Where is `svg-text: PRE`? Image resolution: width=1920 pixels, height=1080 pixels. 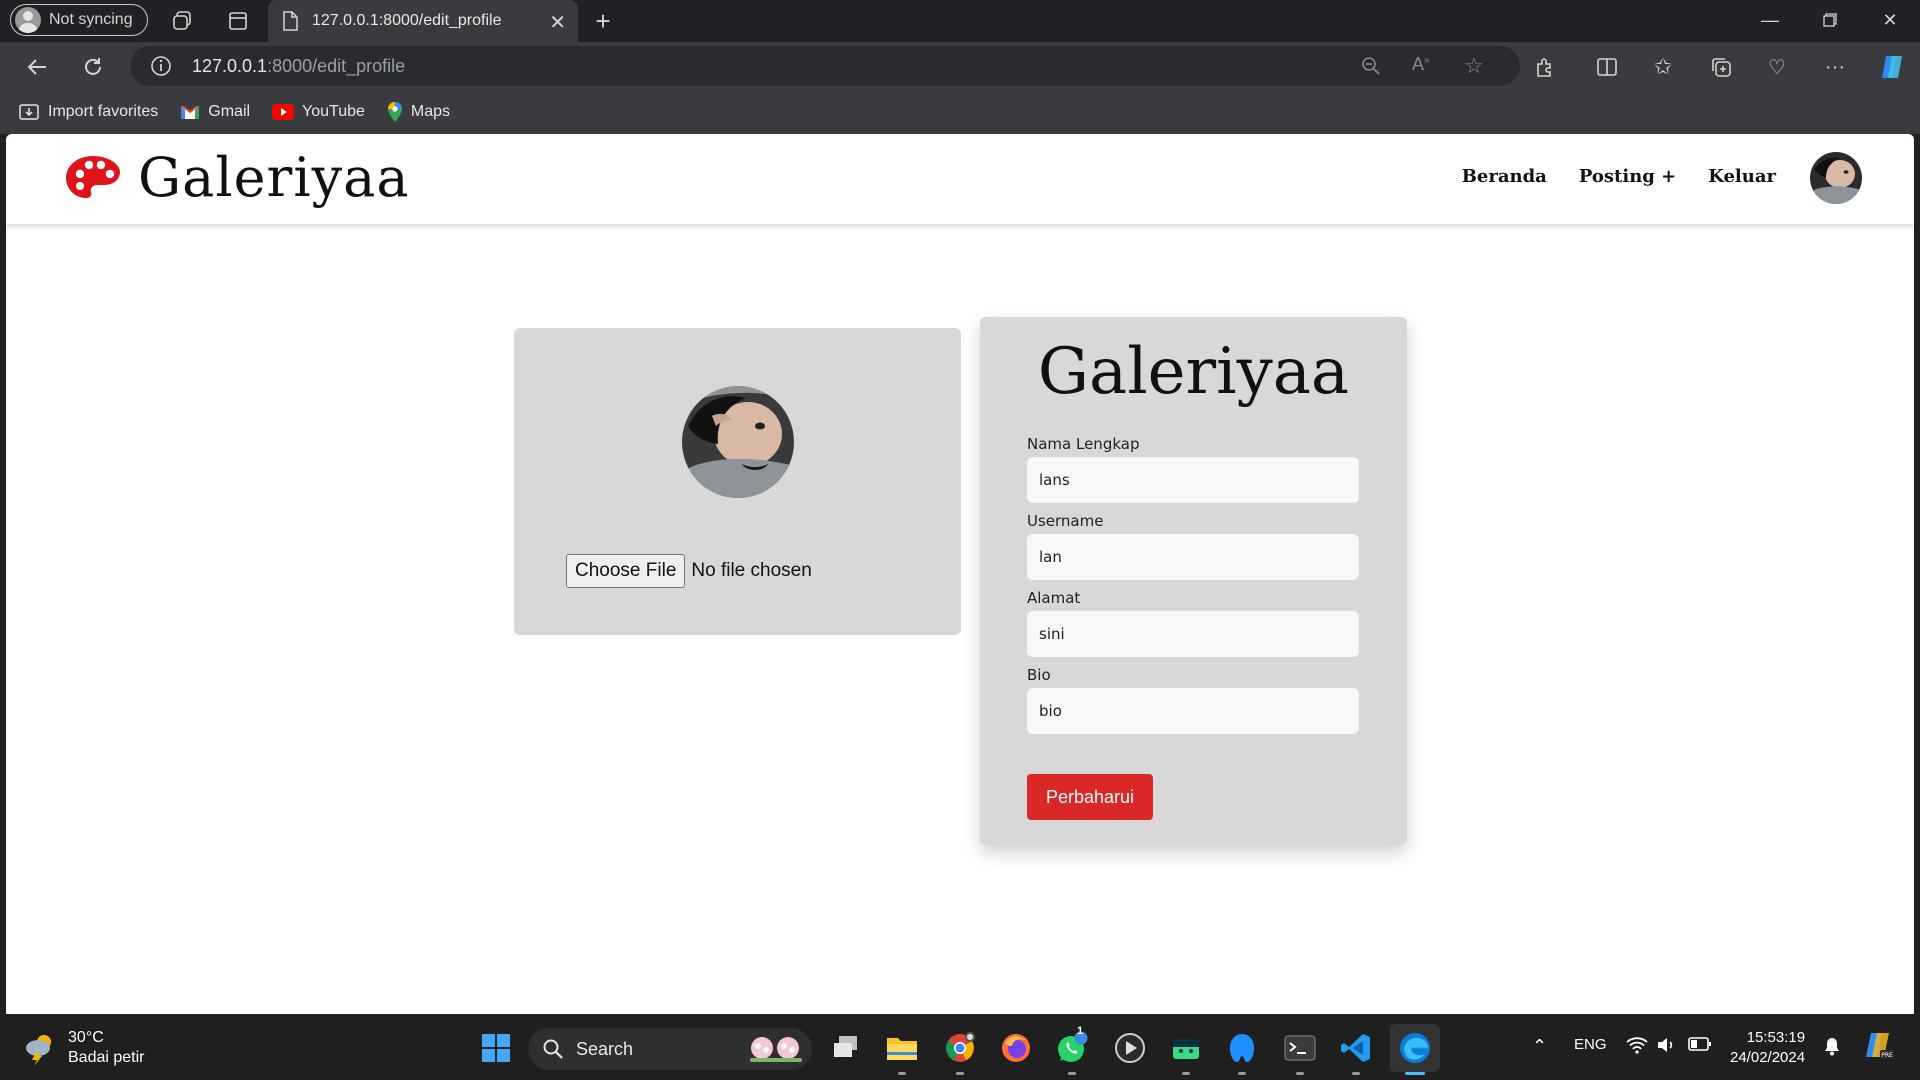
svg-text: PRE is located at coordinates (1887, 1055).